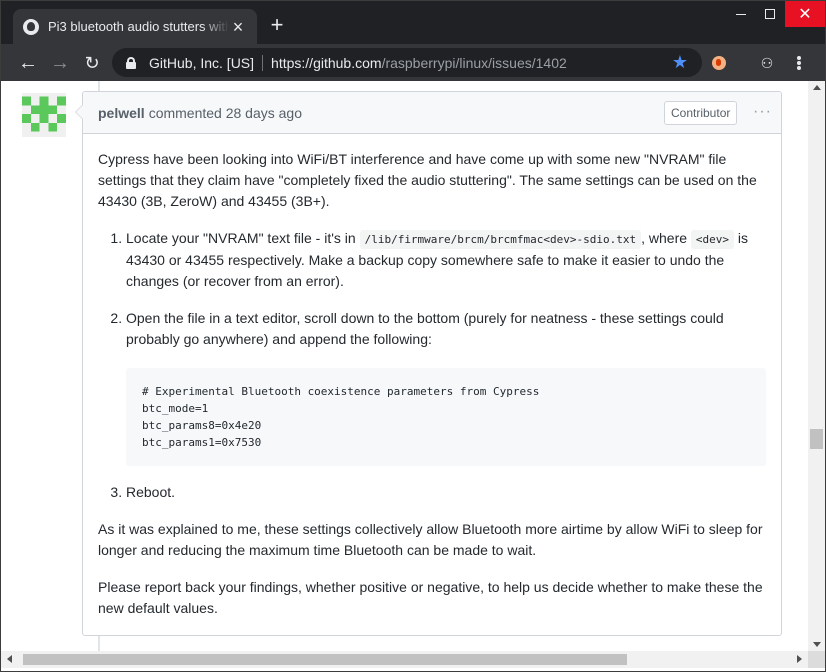 This screenshot has width=826, height=672. What do you see at coordinates (243, 238) in the screenshot?
I see `step-text: Locate your "NVRAM" text file - it's in` at bounding box center [243, 238].